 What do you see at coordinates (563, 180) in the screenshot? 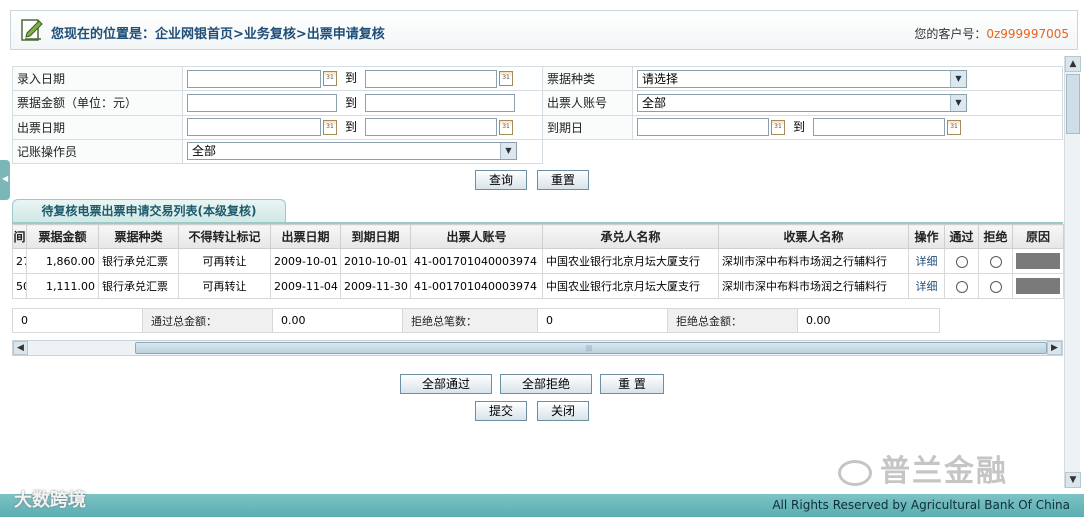
I see `reset-form-button: 重置` at bounding box center [563, 180].